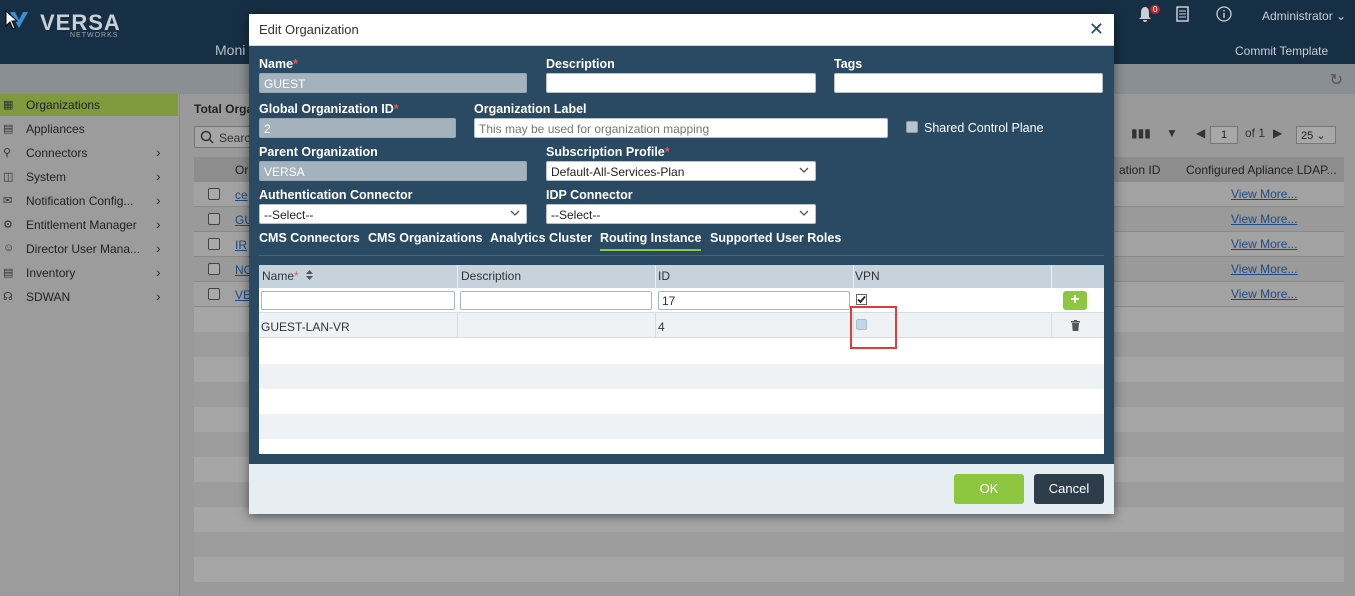 The image size is (1355, 596). Describe the element at coordinates (1075, 300) in the screenshot. I see `add-row-button: +` at that location.